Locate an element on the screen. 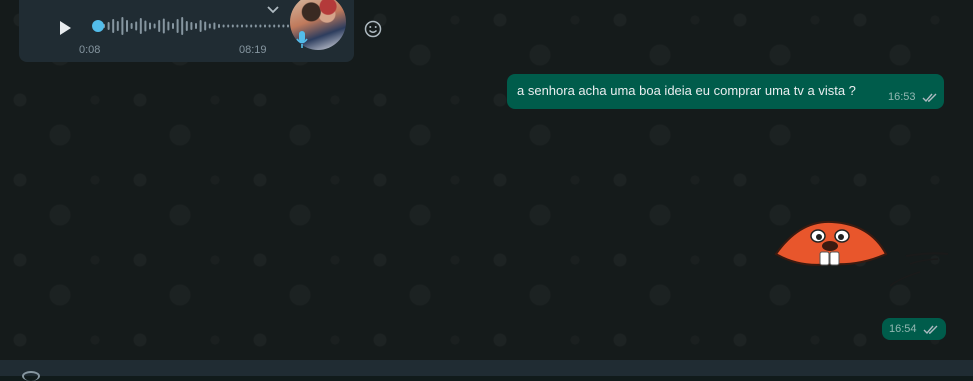 The height and width of the screenshot is (381, 973). audio-waveform is located at coordinates (191, 26).